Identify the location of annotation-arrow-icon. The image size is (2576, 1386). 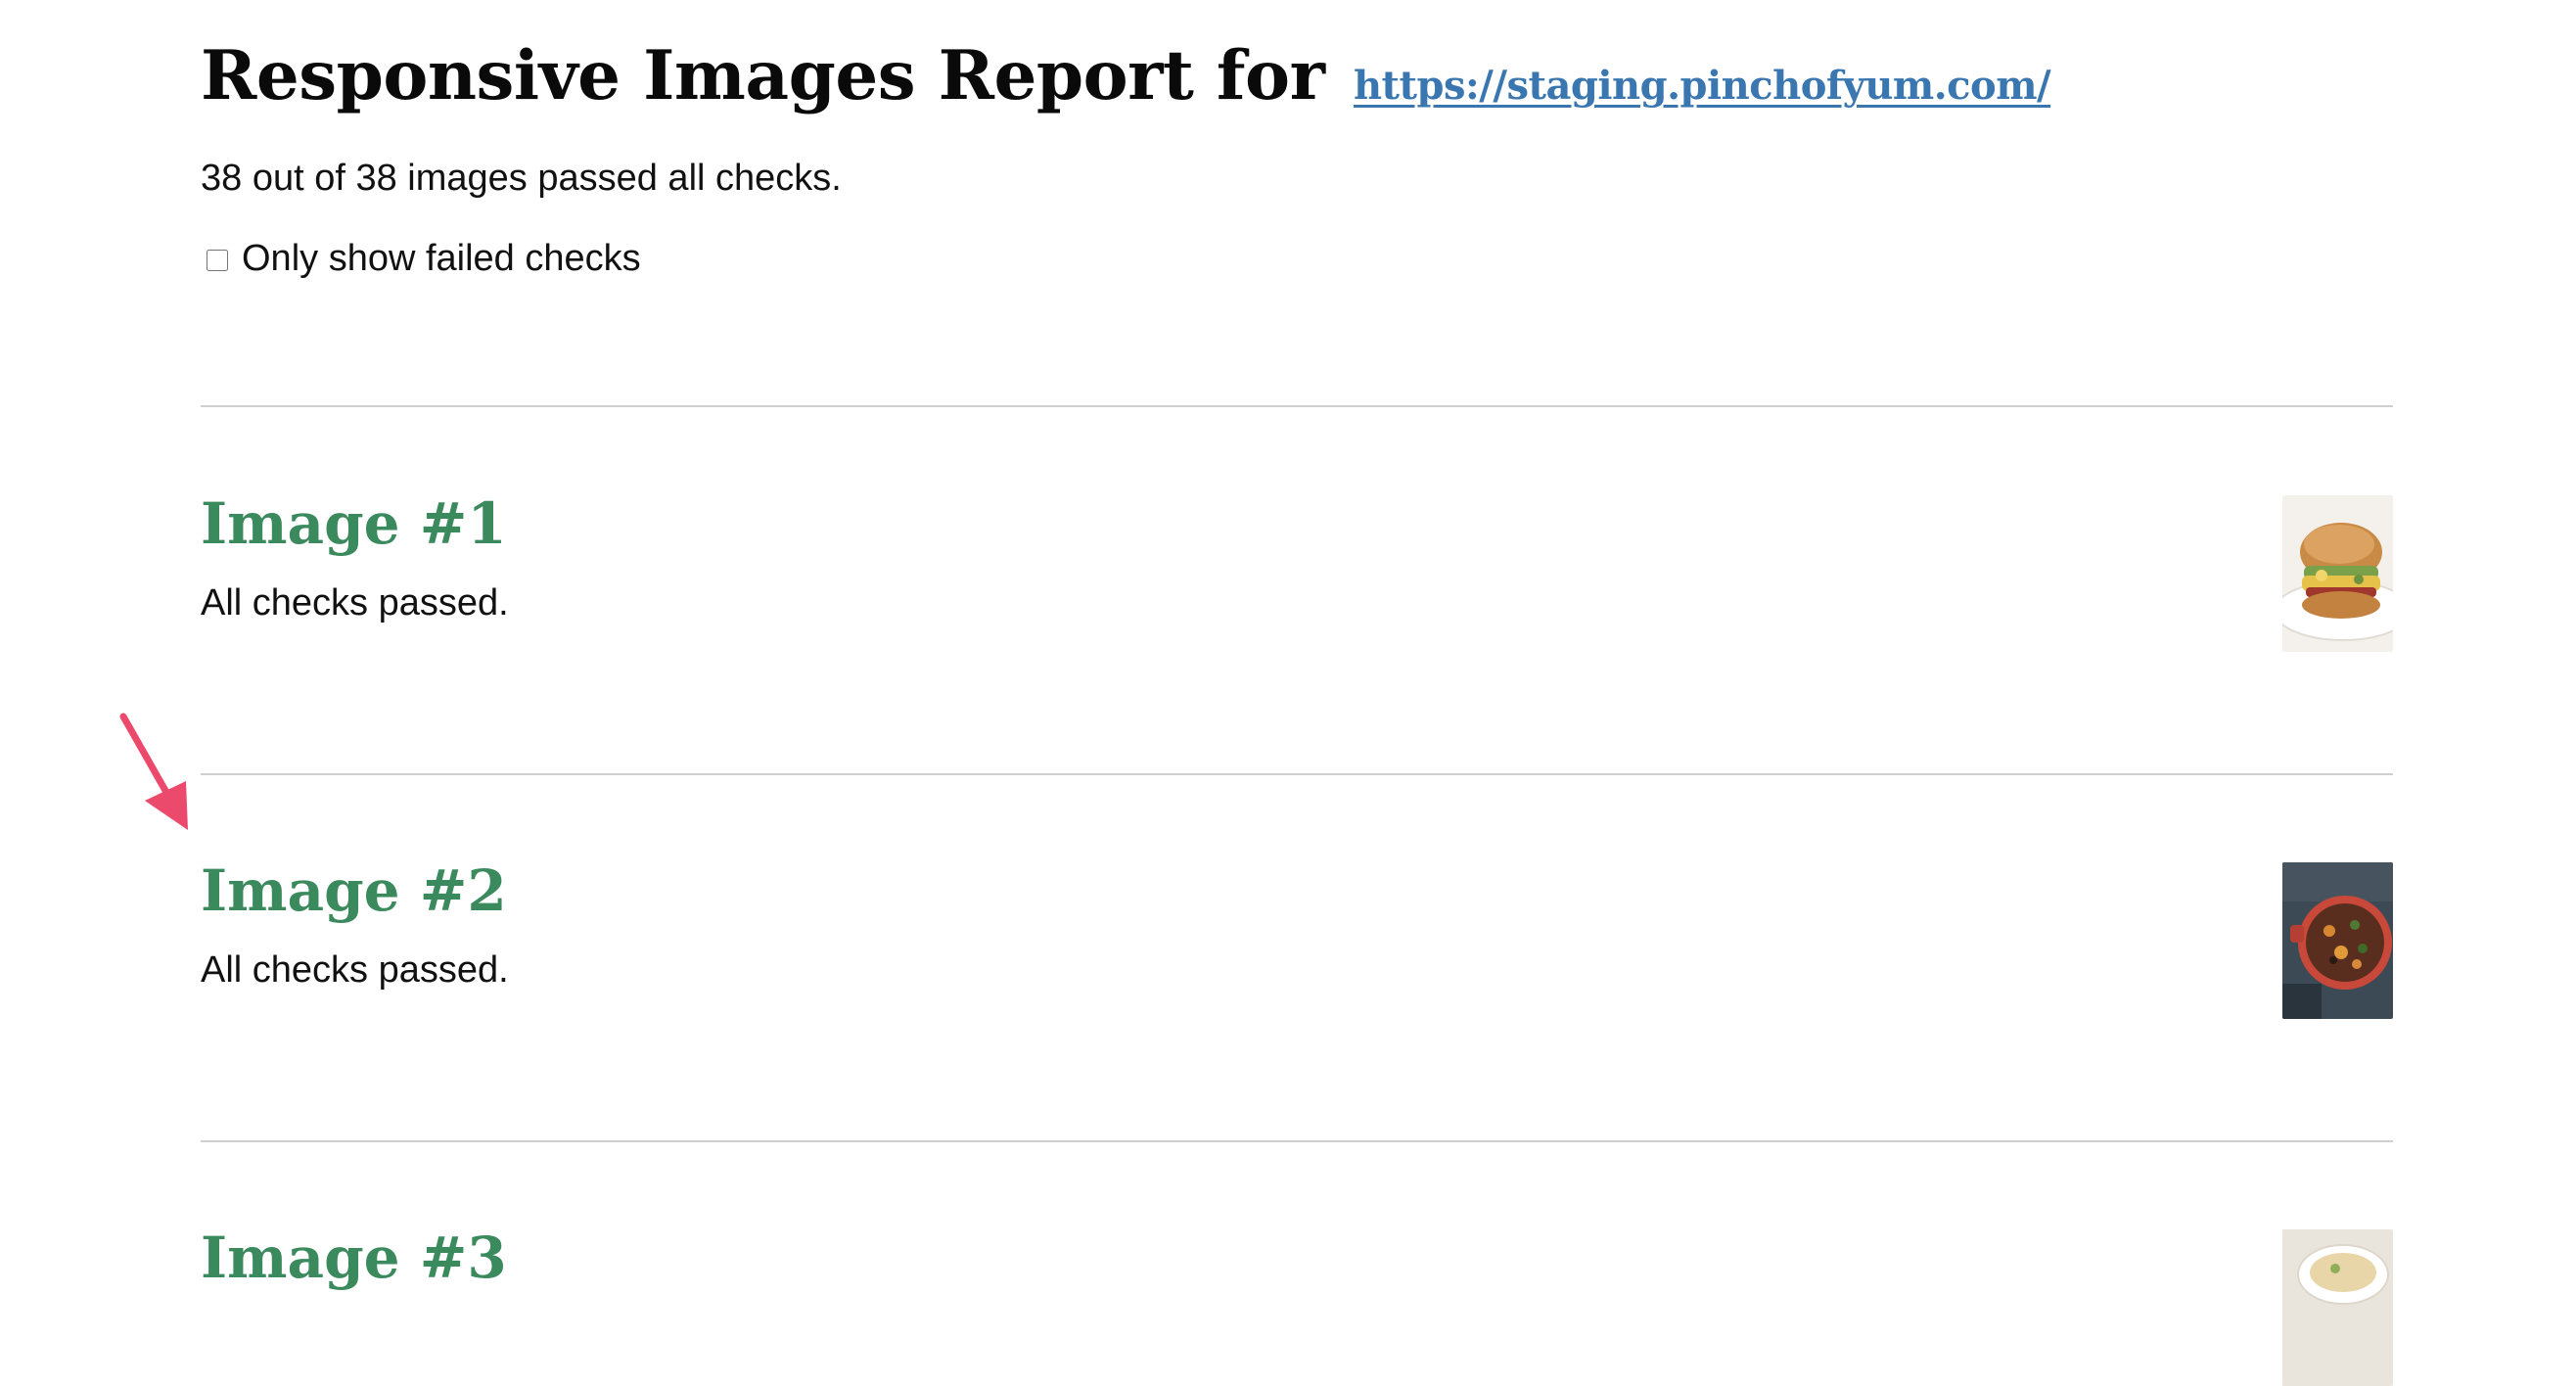
(154, 771).